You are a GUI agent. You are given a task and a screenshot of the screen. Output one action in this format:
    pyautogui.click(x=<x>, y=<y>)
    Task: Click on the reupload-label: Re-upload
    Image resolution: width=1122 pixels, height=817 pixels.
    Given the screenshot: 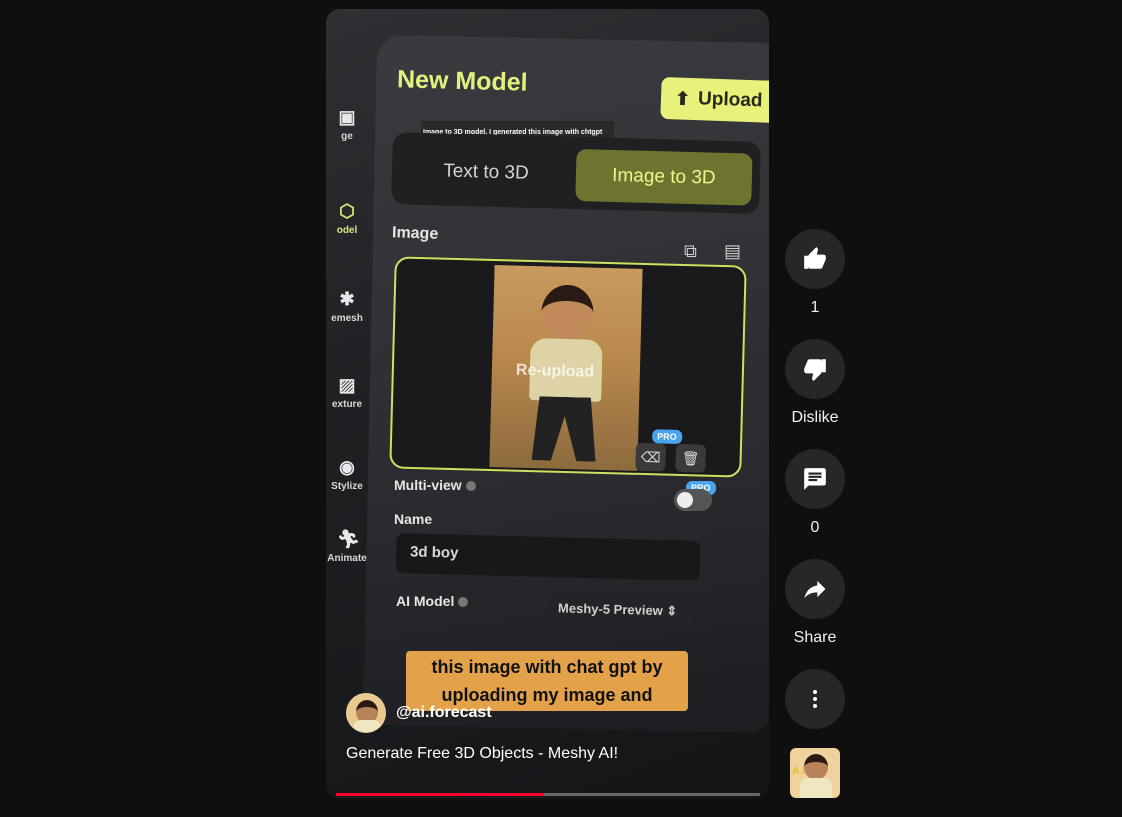 What is the action you would take?
    pyautogui.click(x=555, y=371)
    